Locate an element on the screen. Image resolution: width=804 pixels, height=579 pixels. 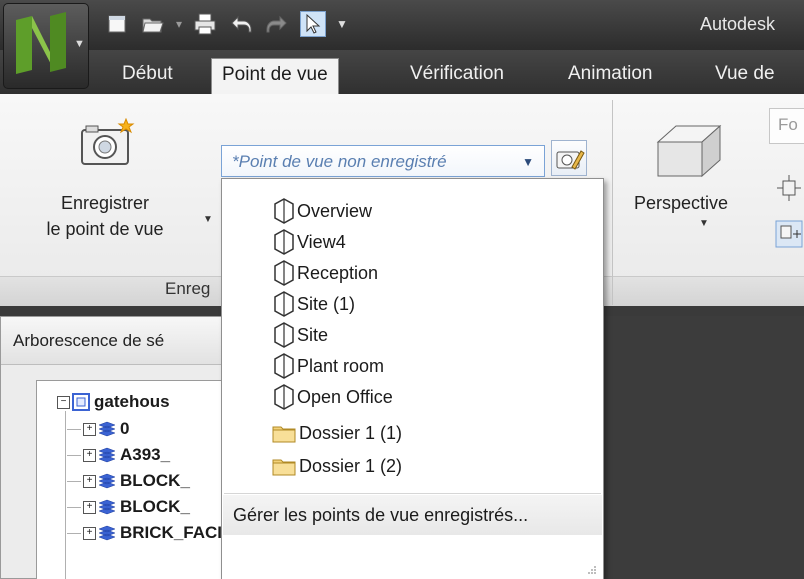
select-cursor-icon is located at coordinates (313, 24).